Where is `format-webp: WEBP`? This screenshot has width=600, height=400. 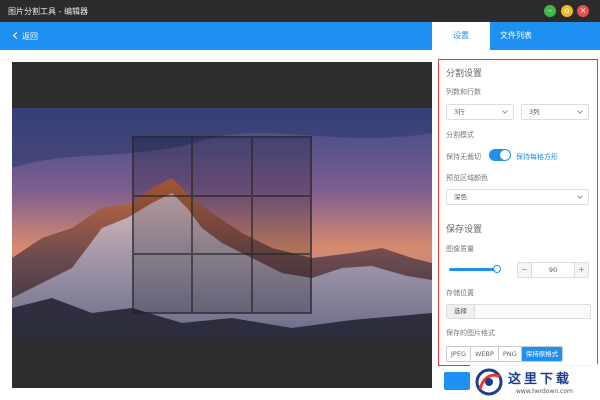 format-webp: WEBP is located at coordinates (484, 354).